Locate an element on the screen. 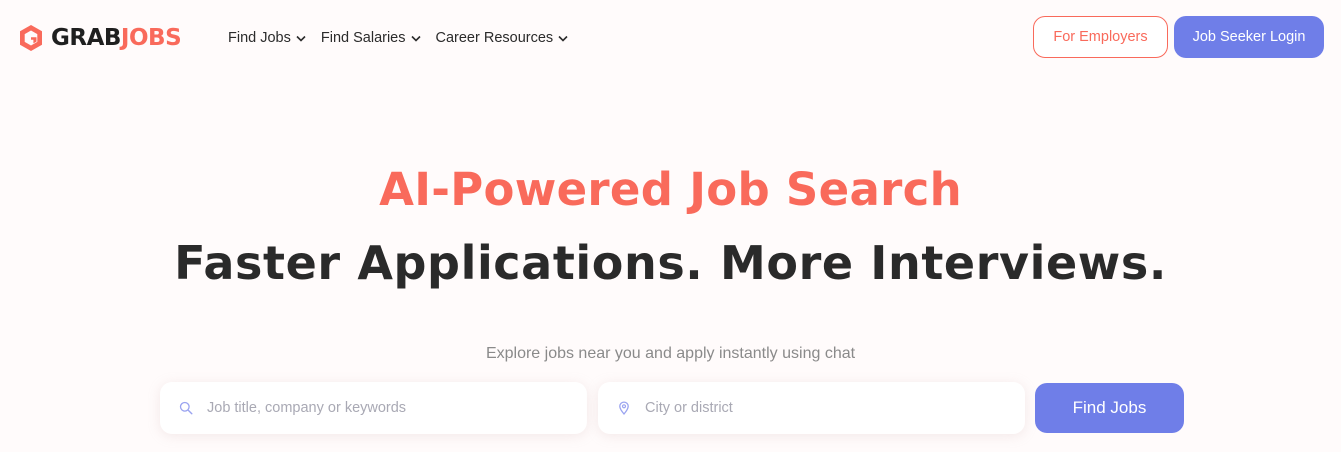 This screenshot has height=452, width=1341. location-input is located at coordinates (825, 408).